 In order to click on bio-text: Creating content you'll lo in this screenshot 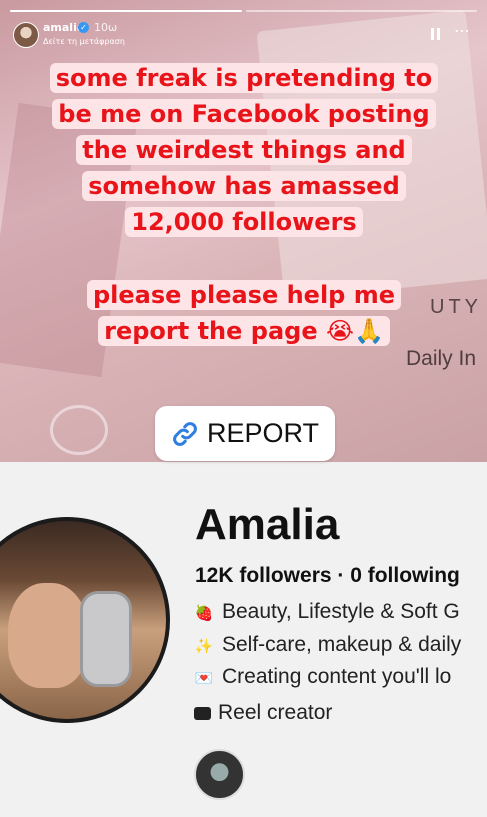, I will do `click(337, 676)`.